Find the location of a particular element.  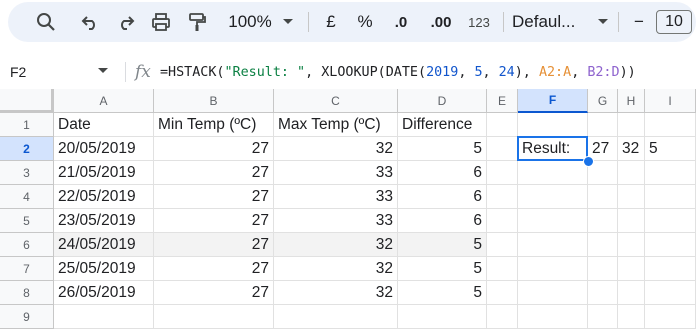

column-header-a: A is located at coordinates (104, 101).